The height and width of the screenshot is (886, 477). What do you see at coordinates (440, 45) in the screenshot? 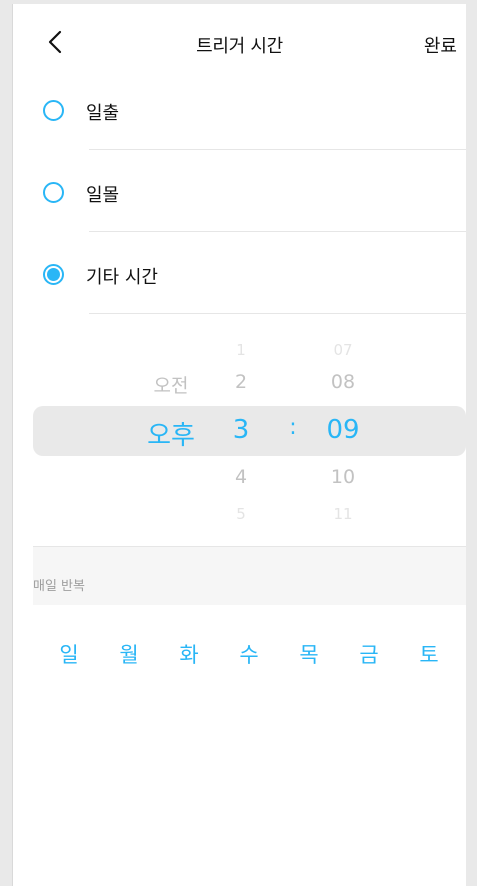
I see `done-button: 완료` at bounding box center [440, 45].